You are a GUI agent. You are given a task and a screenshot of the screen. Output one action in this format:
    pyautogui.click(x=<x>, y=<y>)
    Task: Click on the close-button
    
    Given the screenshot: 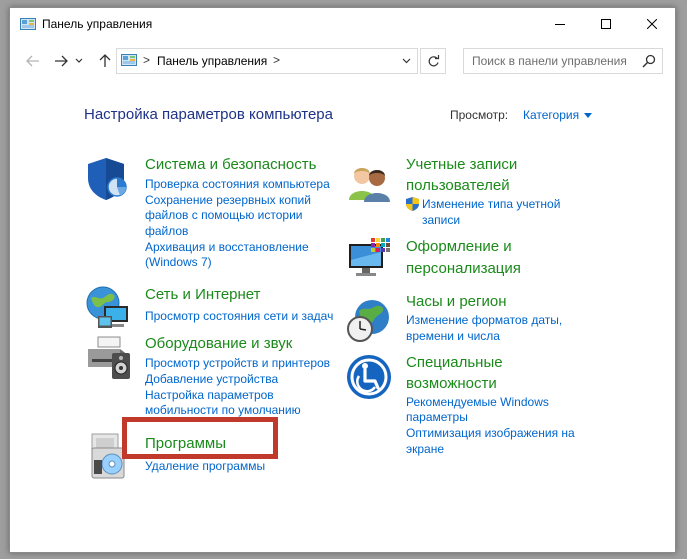 What is the action you would take?
    pyautogui.click(x=652, y=24)
    